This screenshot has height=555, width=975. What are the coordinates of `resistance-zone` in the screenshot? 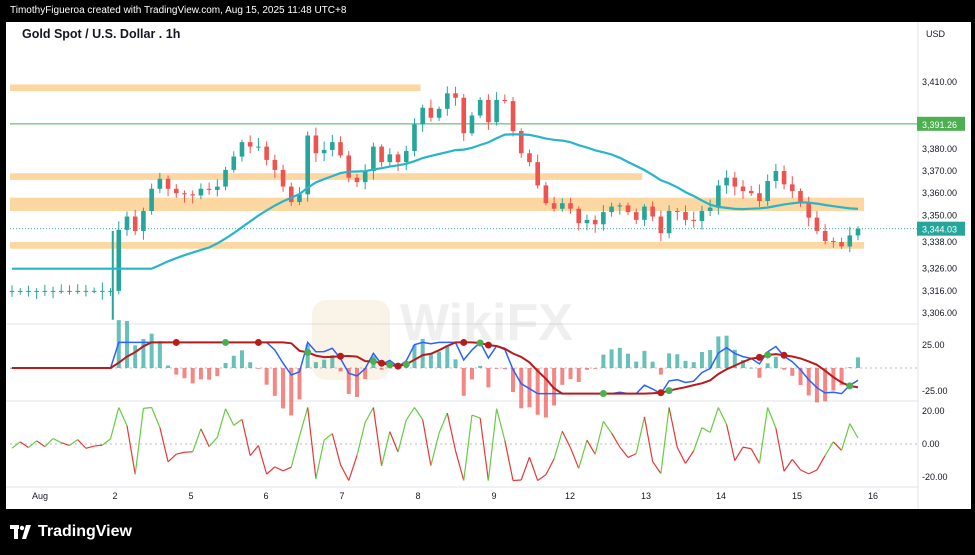 It's located at (215, 88).